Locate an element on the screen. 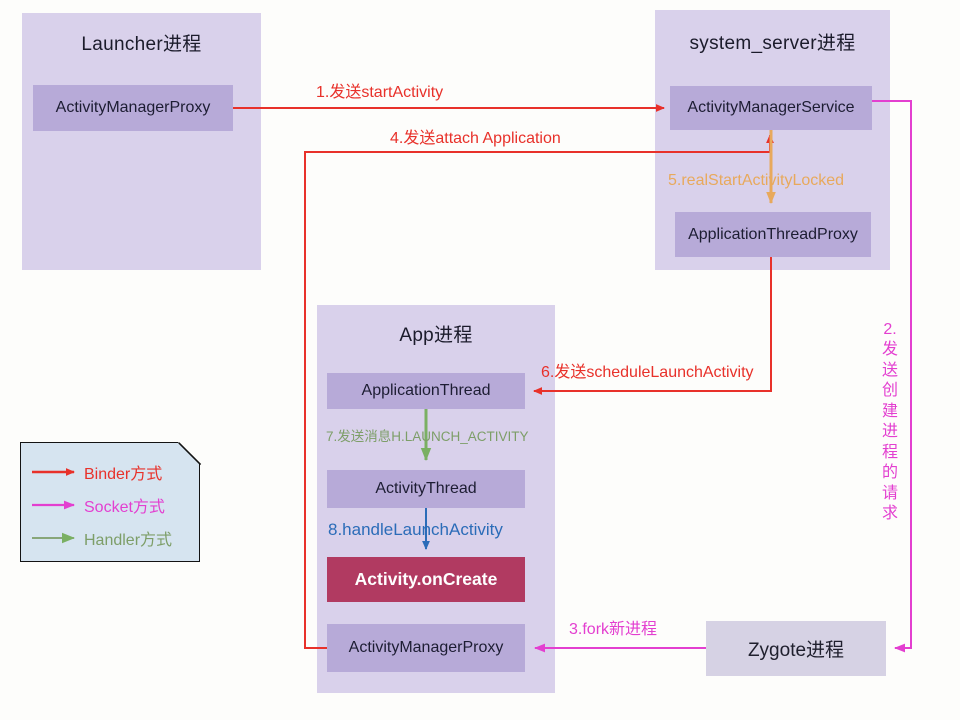 Image resolution: width=960 pixels, height=720 pixels. node-activitymanagerservice: ActivityManagerService is located at coordinates (771, 108).